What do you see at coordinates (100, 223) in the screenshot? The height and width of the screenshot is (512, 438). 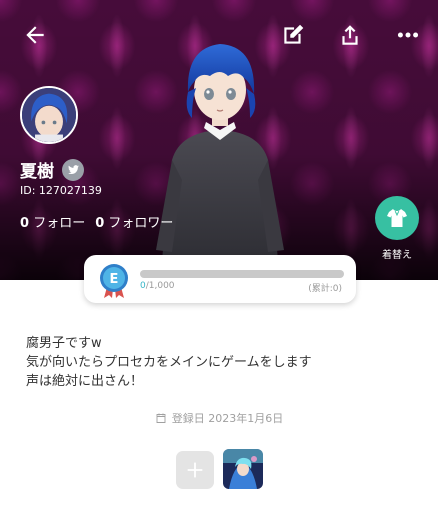 I see `followers-count: 0` at bounding box center [100, 223].